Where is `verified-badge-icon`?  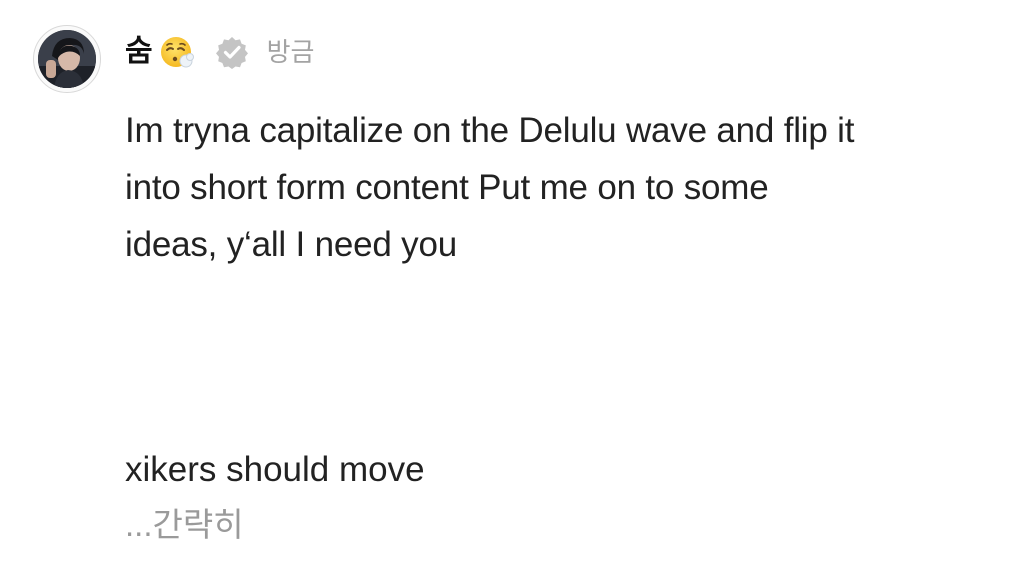 verified-badge-icon is located at coordinates (232, 52).